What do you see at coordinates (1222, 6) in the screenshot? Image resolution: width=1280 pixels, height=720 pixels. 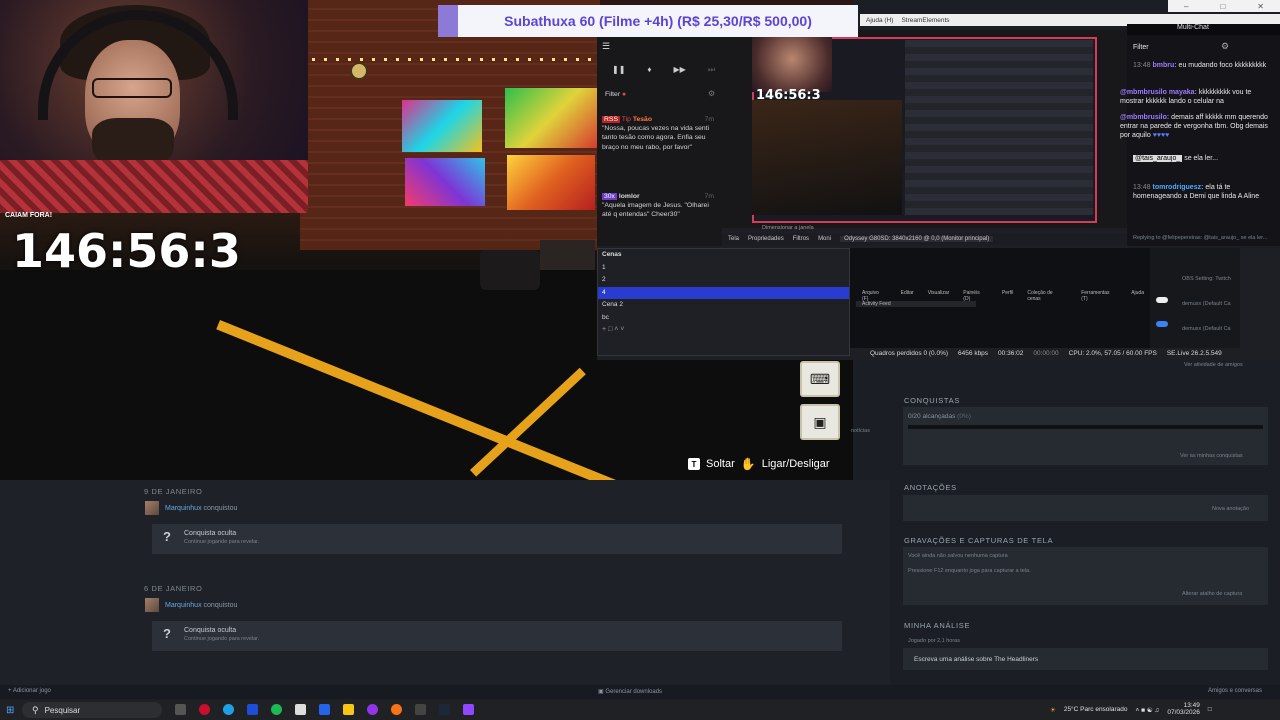 I see `maximize-icon: □` at bounding box center [1222, 6].